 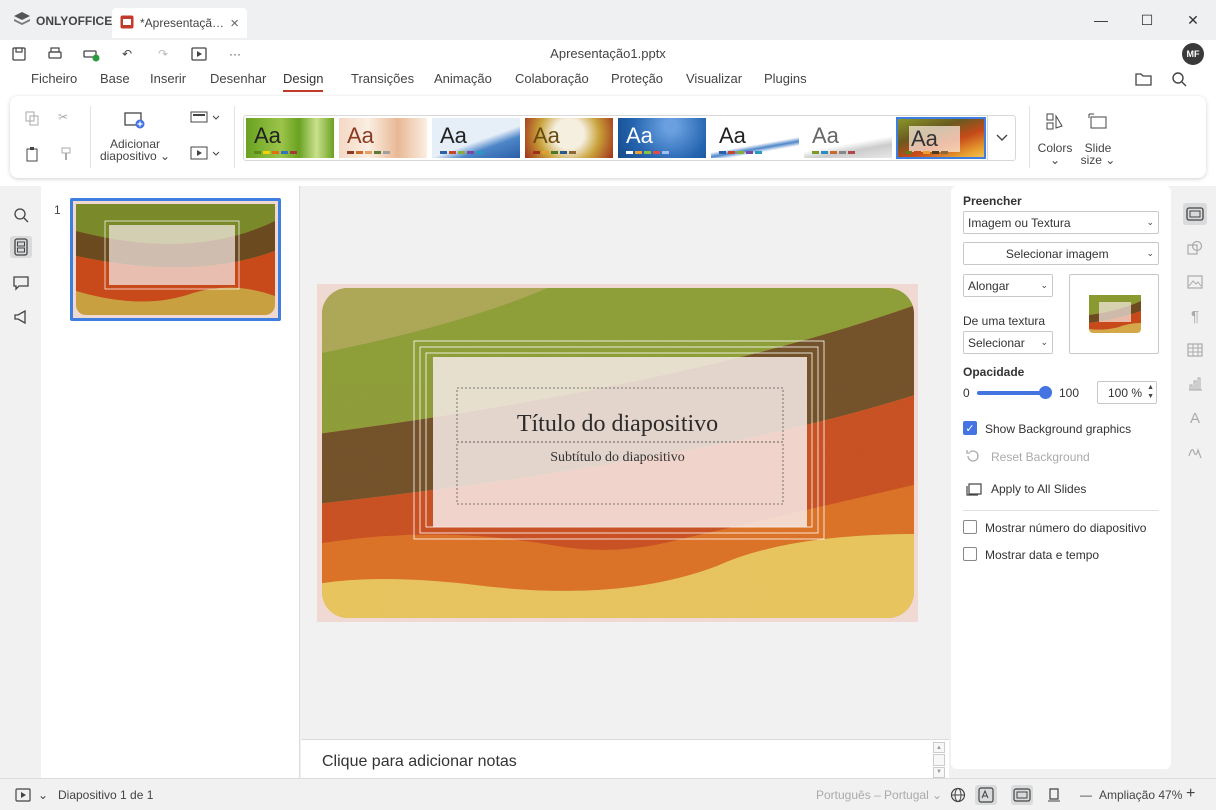 What do you see at coordinates (1065, 528) in the screenshot?
I see `show-slide-number-label: Mostrar número do diapositivo` at bounding box center [1065, 528].